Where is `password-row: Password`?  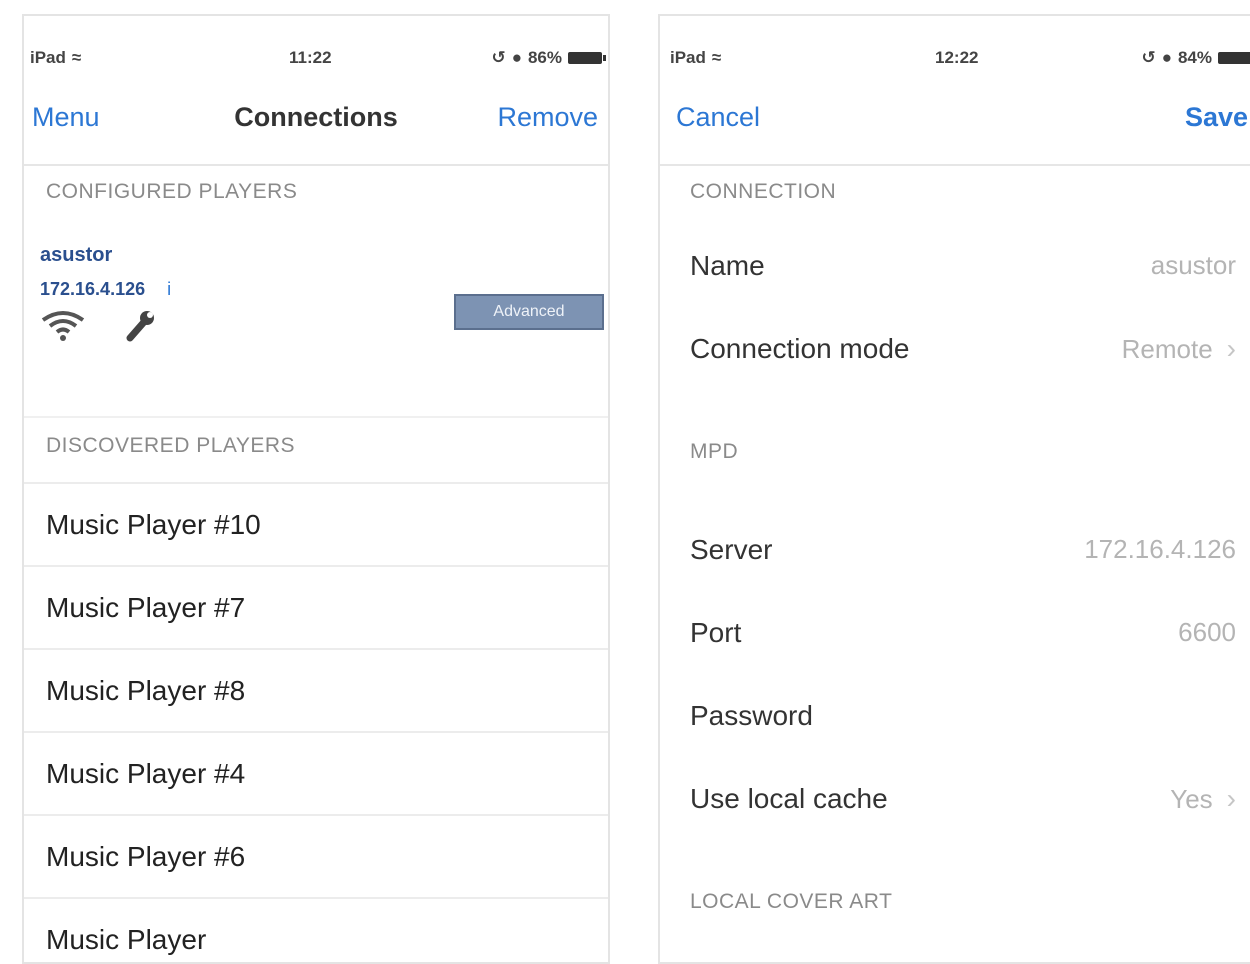 password-row: Password is located at coordinates (955, 715).